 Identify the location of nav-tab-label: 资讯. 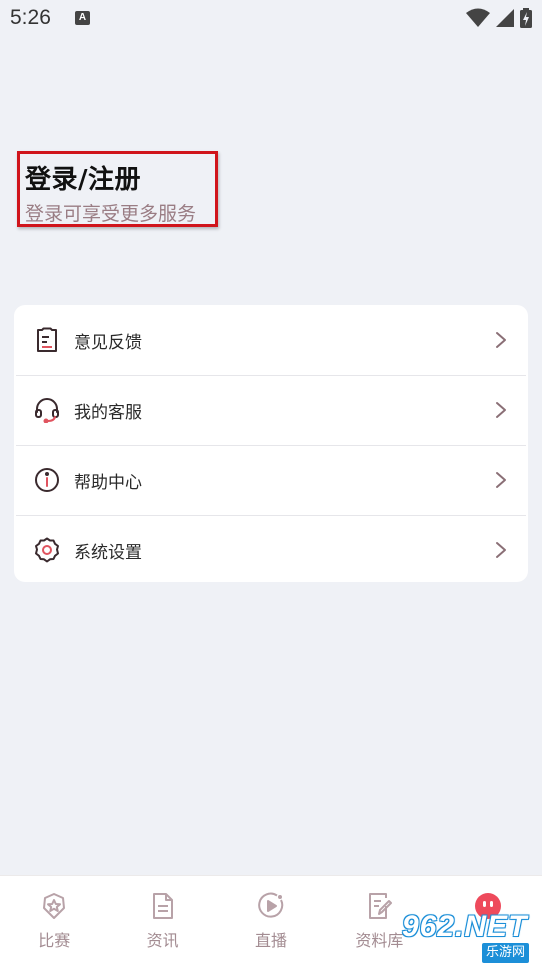
(162, 940).